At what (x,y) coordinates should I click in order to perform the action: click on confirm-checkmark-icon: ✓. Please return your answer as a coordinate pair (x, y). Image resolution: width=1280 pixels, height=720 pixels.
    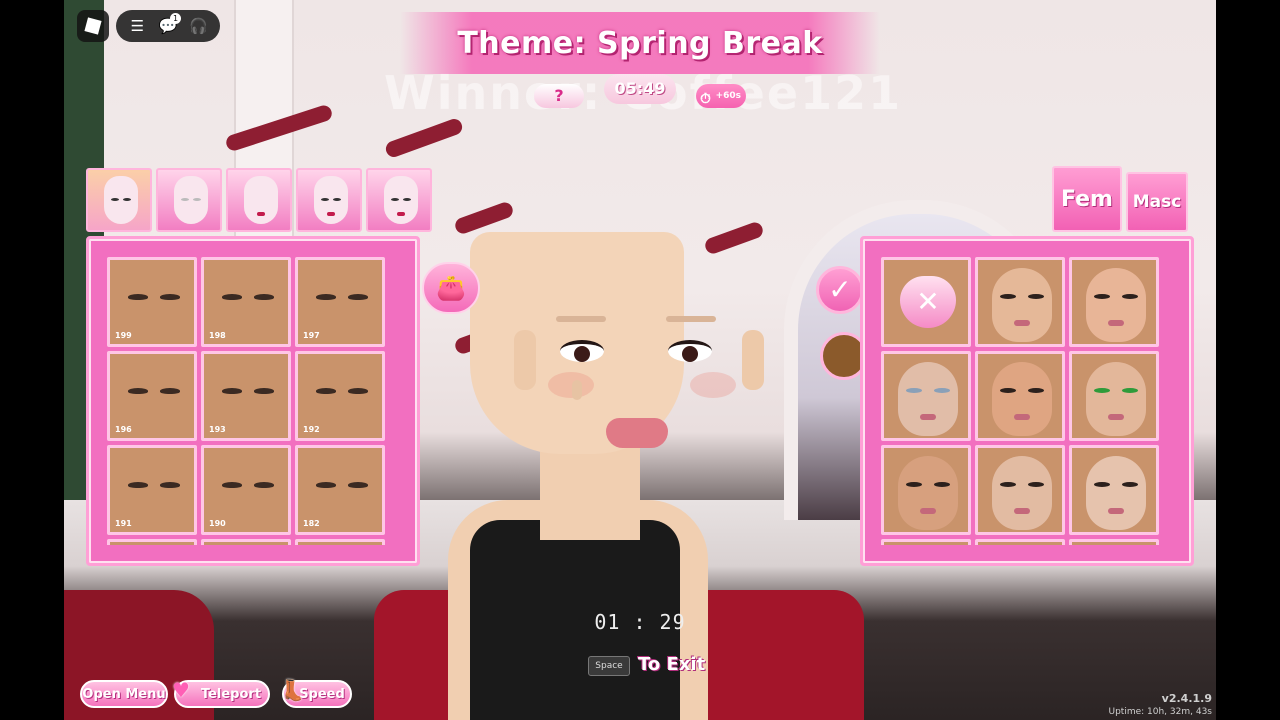
    Looking at the image, I should click on (840, 290).